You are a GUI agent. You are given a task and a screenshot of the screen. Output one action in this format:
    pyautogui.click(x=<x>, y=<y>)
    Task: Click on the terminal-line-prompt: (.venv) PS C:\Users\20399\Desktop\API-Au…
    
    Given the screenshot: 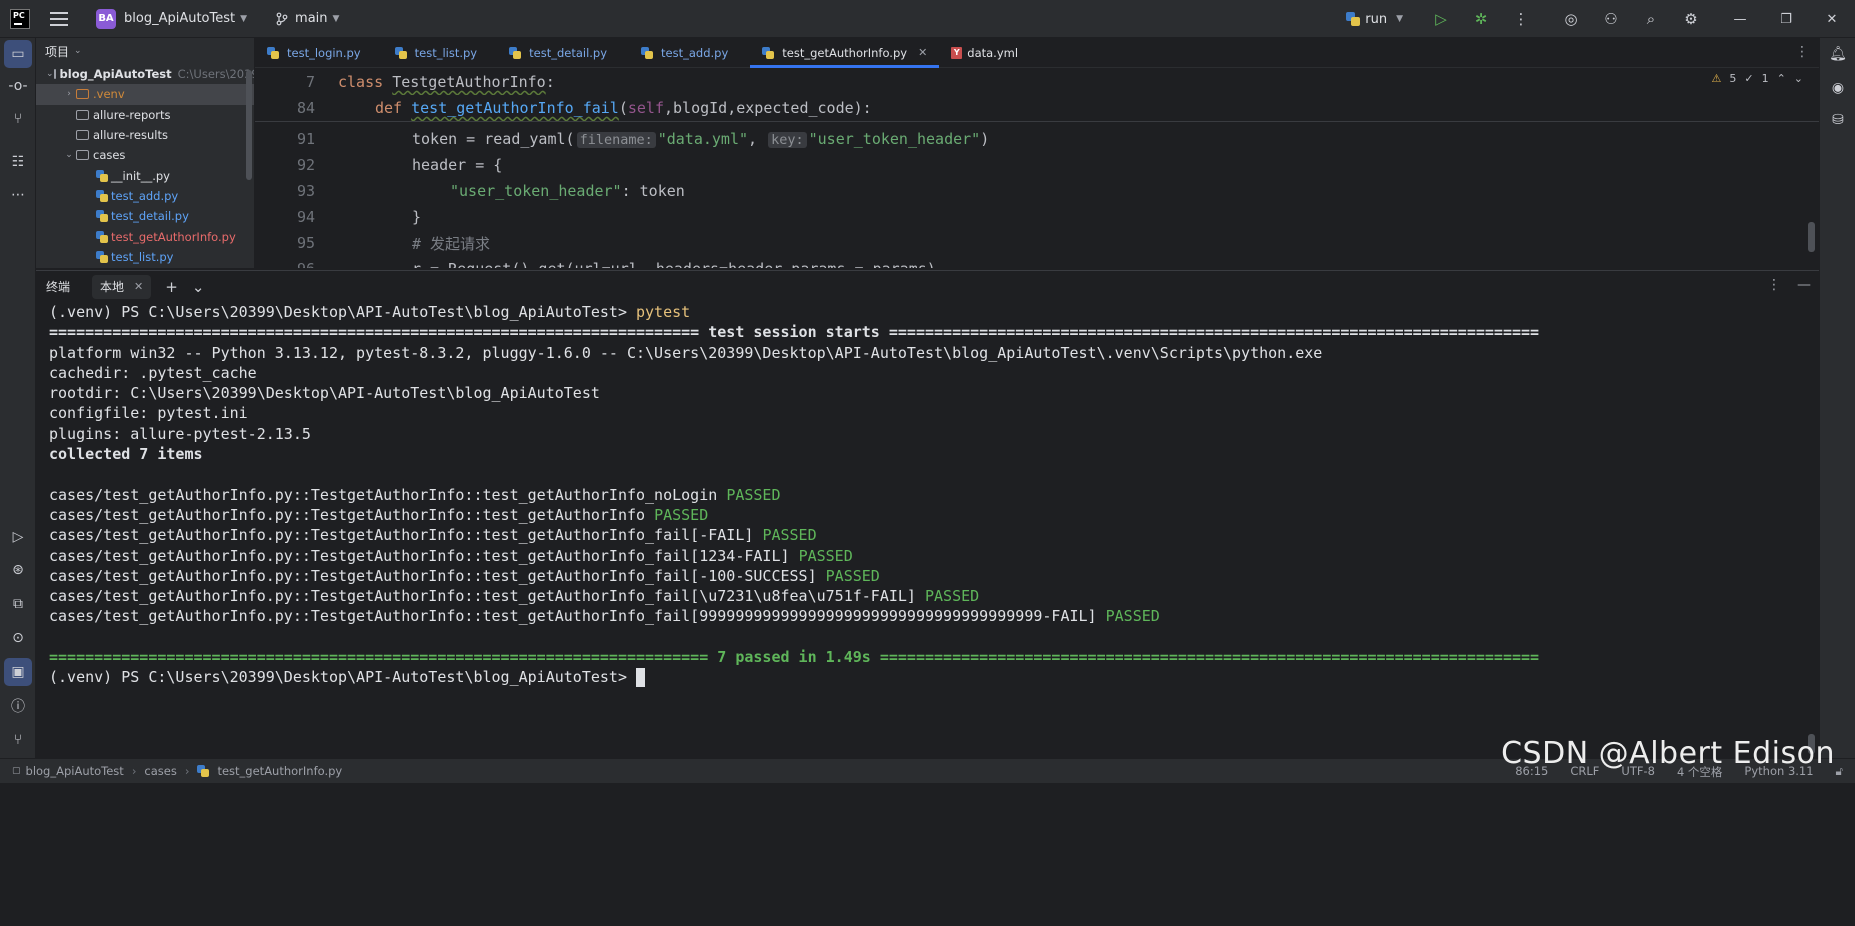 What is the action you would take?
    pyautogui.click(x=927, y=677)
    